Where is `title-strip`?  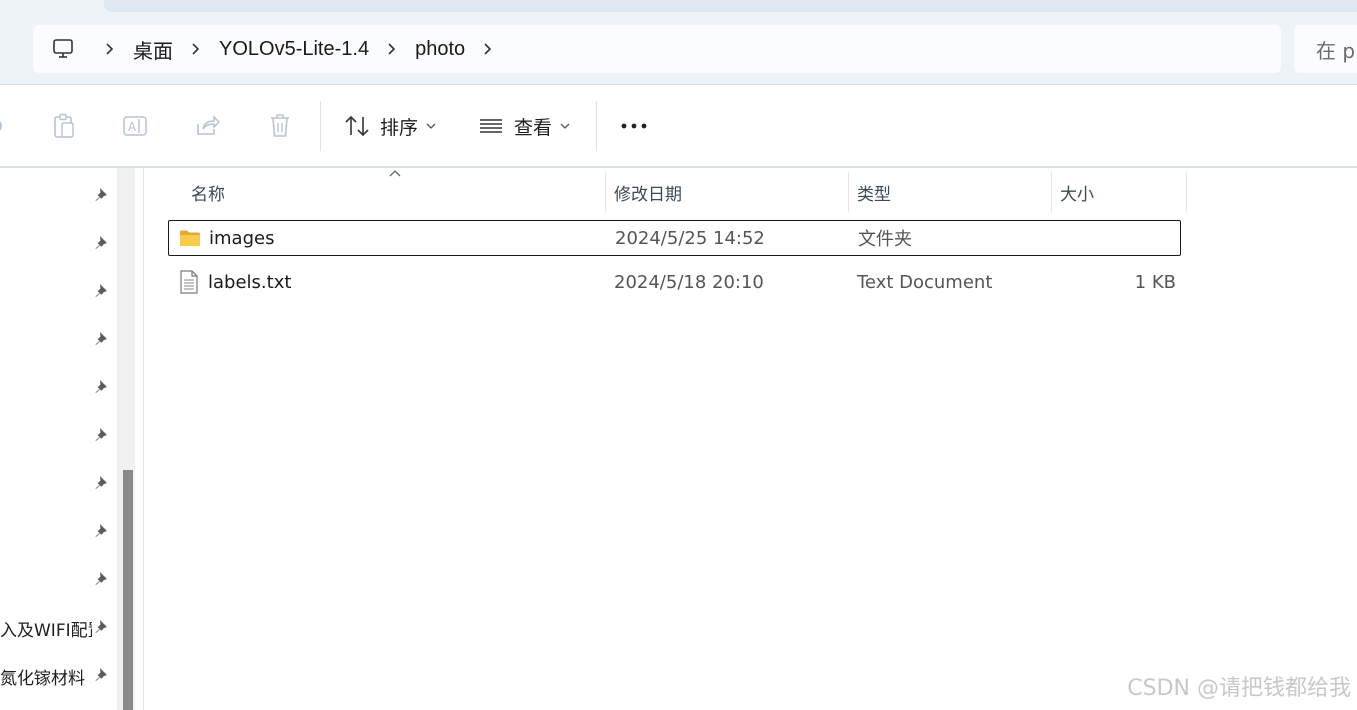 title-strip is located at coordinates (678, 7).